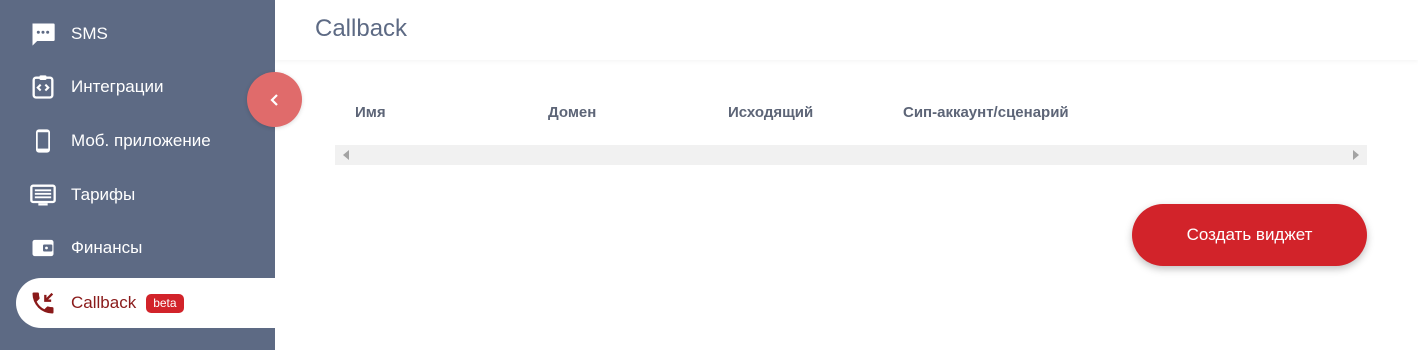  Describe the element at coordinates (43, 87) in the screenshot. I see `integration-icon` at that location.